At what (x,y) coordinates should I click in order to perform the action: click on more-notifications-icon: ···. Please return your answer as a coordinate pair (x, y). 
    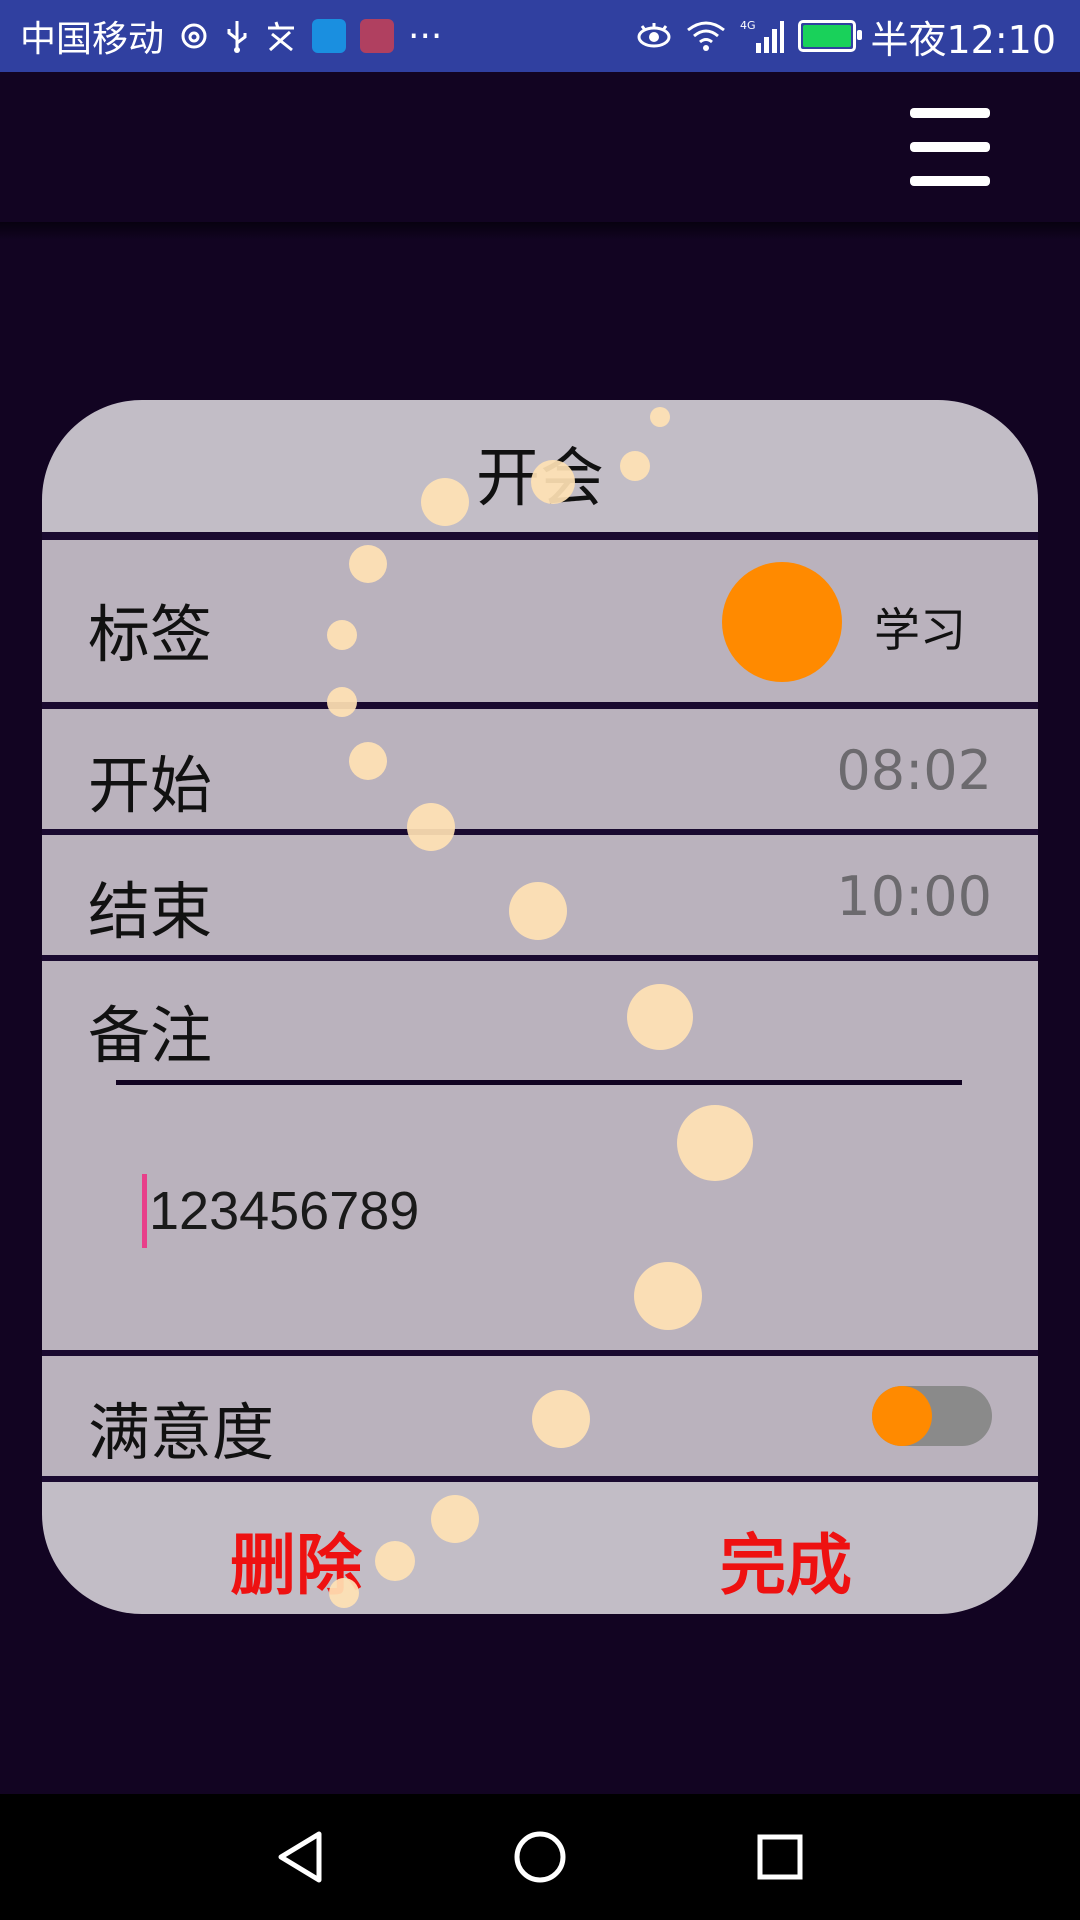
    Looking at the image, I should click on (425, 36).